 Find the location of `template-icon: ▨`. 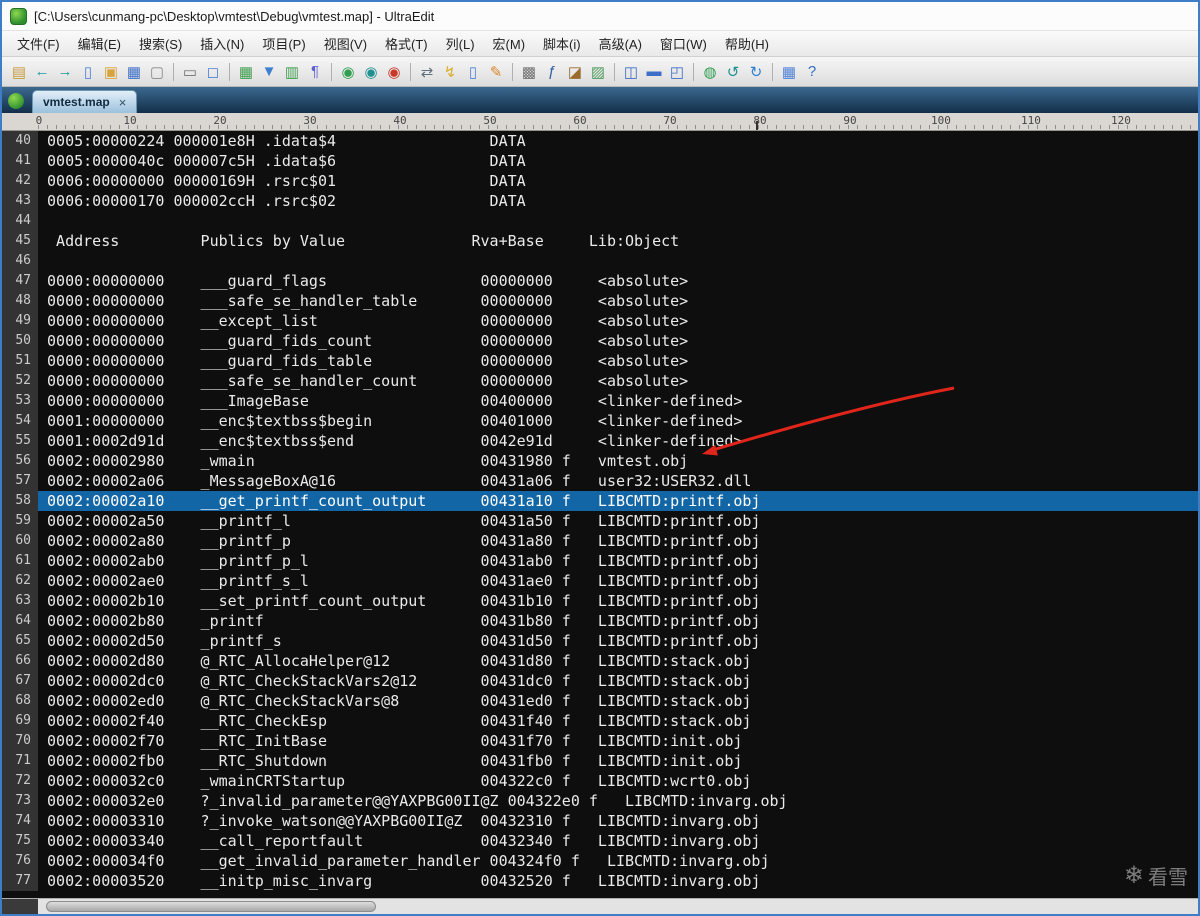

template-icon: ▨ is located at coordinates (598, 72).